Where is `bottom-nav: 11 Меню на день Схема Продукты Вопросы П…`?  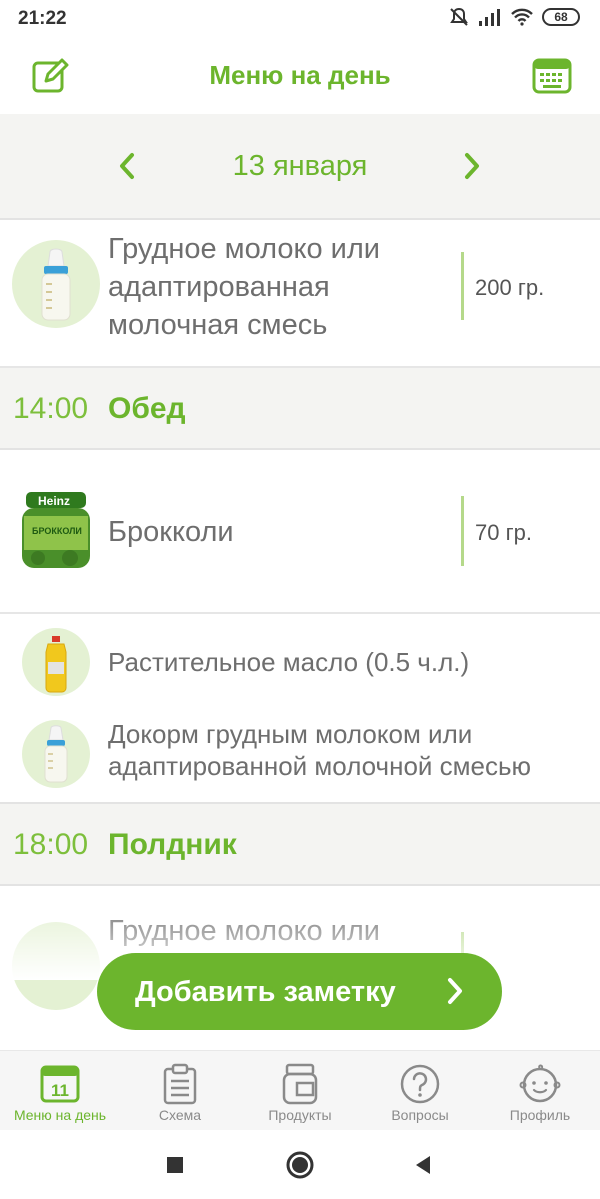 bottom-nav: 11 Меню на день Схема Продукты Вопросы П… is located at coordinates (300, 1090).